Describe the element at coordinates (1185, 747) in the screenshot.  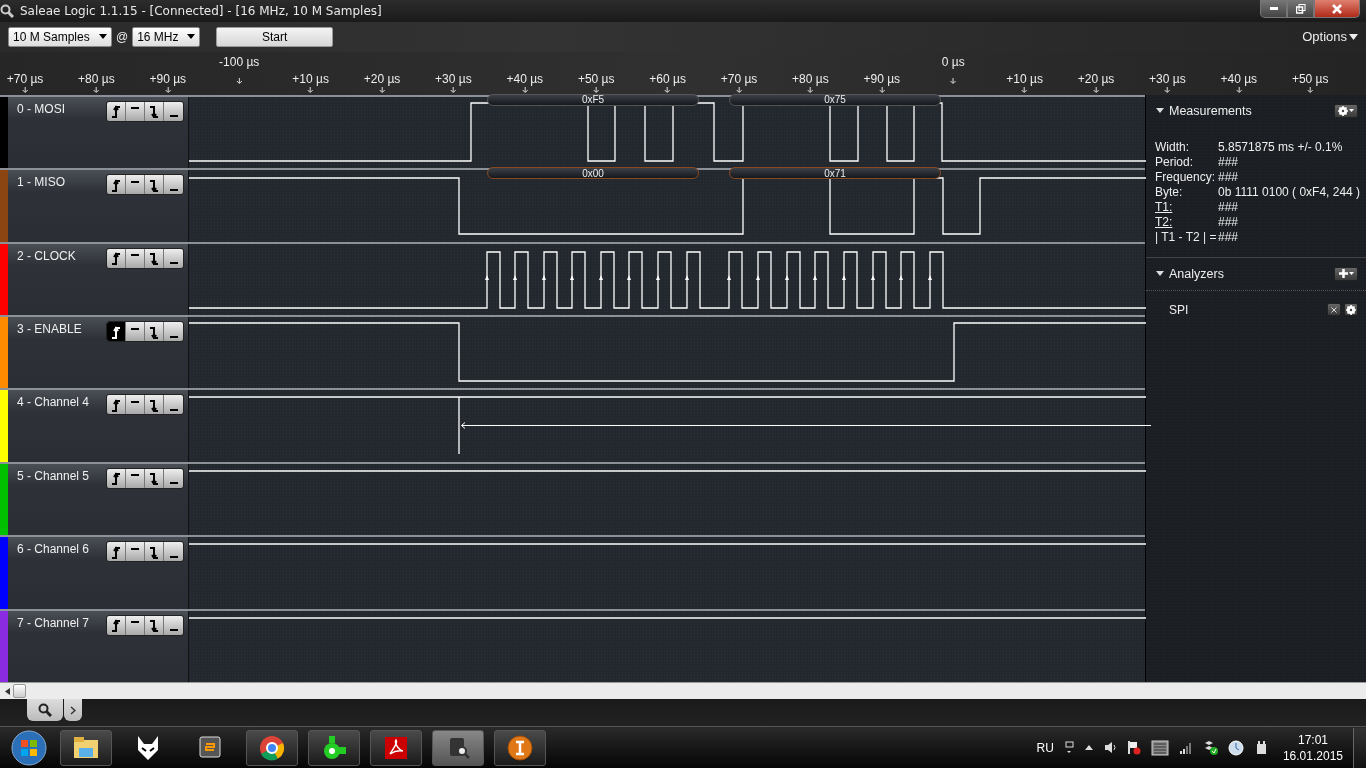
I see `signal-bars-icon` at that location.